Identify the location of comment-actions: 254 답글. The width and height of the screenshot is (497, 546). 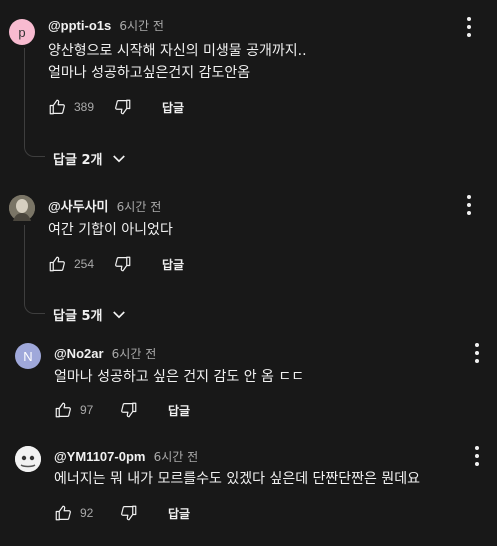
(116, 264).